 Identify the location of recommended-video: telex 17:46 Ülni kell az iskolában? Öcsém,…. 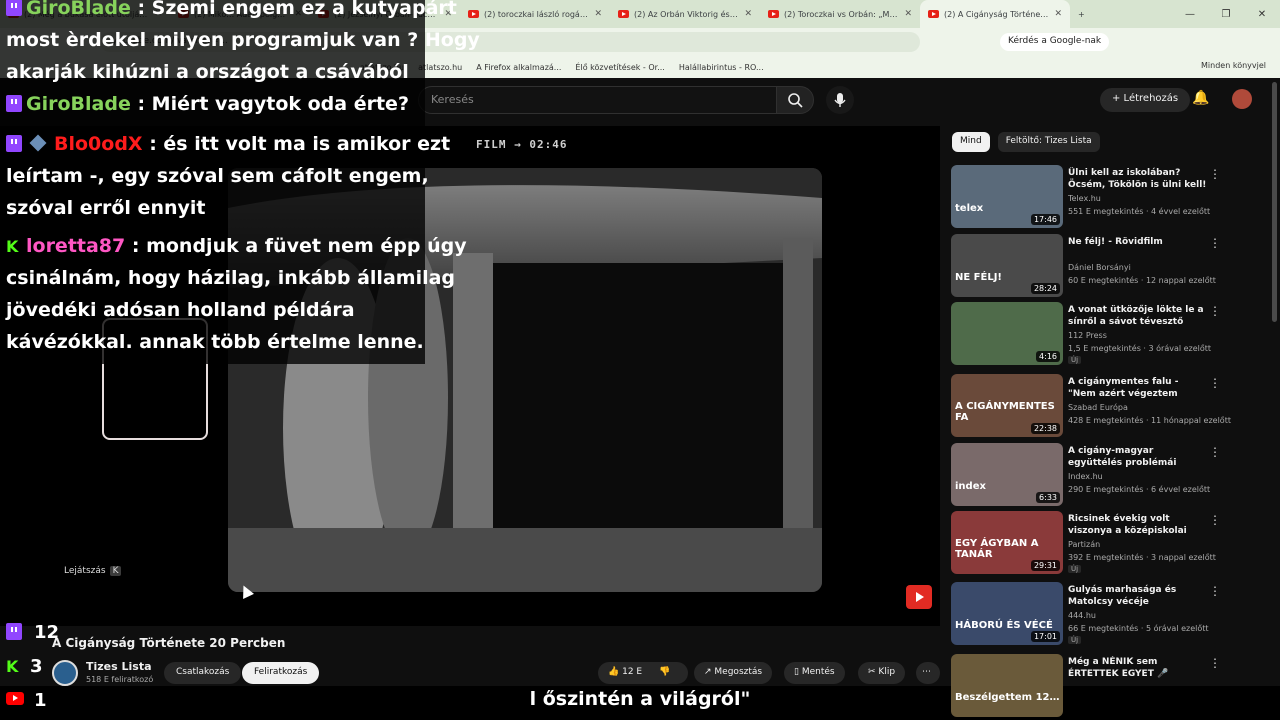
(1111, 197).